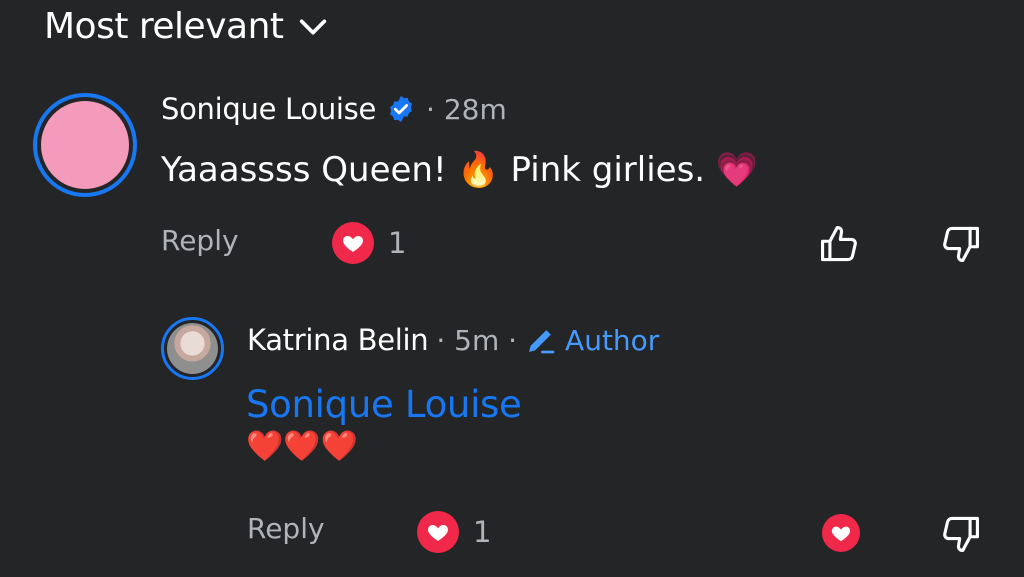  I want to click on reaction-summary: 1, so click(369, 243).